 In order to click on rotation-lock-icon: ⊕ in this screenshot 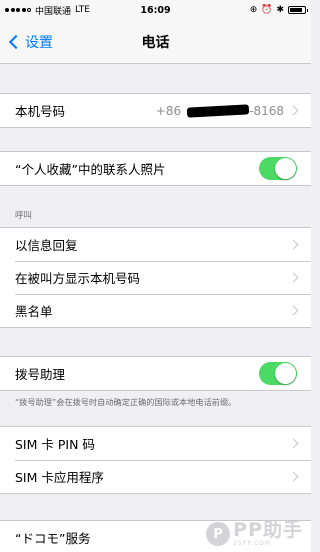, I will do `click(253, 10)`.